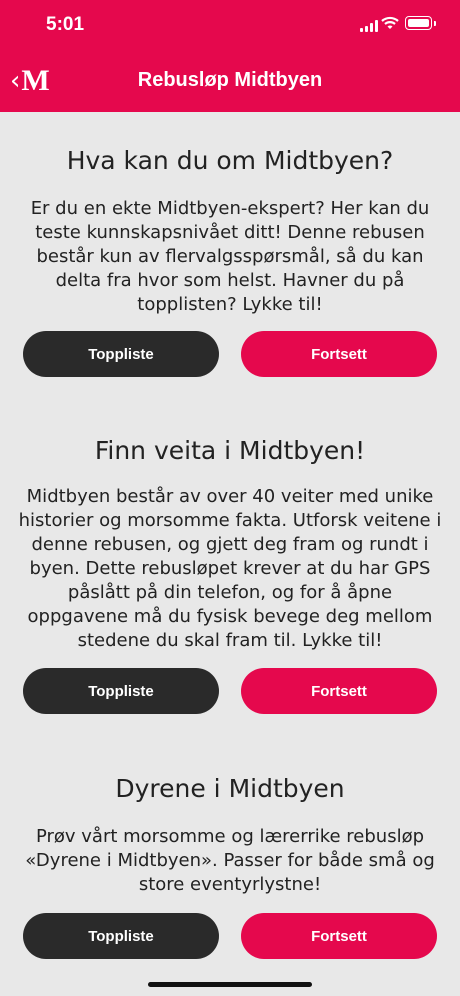 This screenshot has width=460, height=996. I want to click on page-title: Rebusløp Midtbyen, so click(230, 80).